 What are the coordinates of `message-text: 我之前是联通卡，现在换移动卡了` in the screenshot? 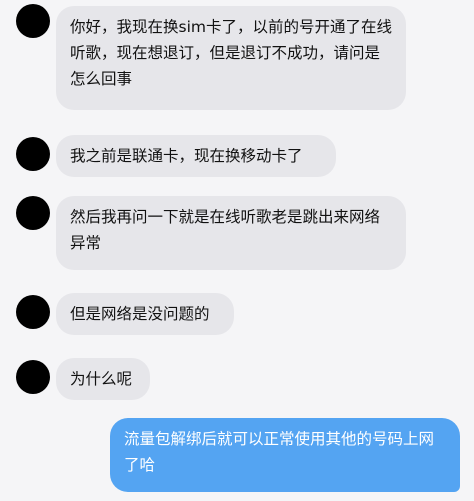 It's located at (186, 156).